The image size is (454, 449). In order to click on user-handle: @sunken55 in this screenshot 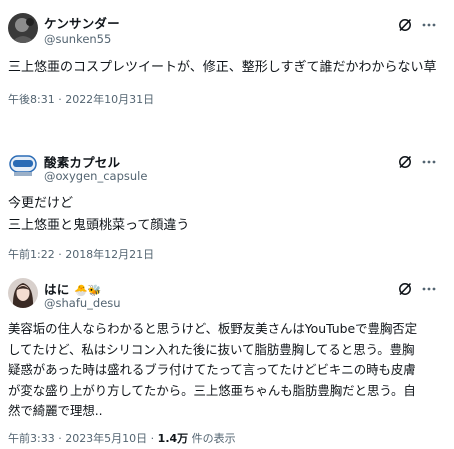, I will do `click(77, 39)`.